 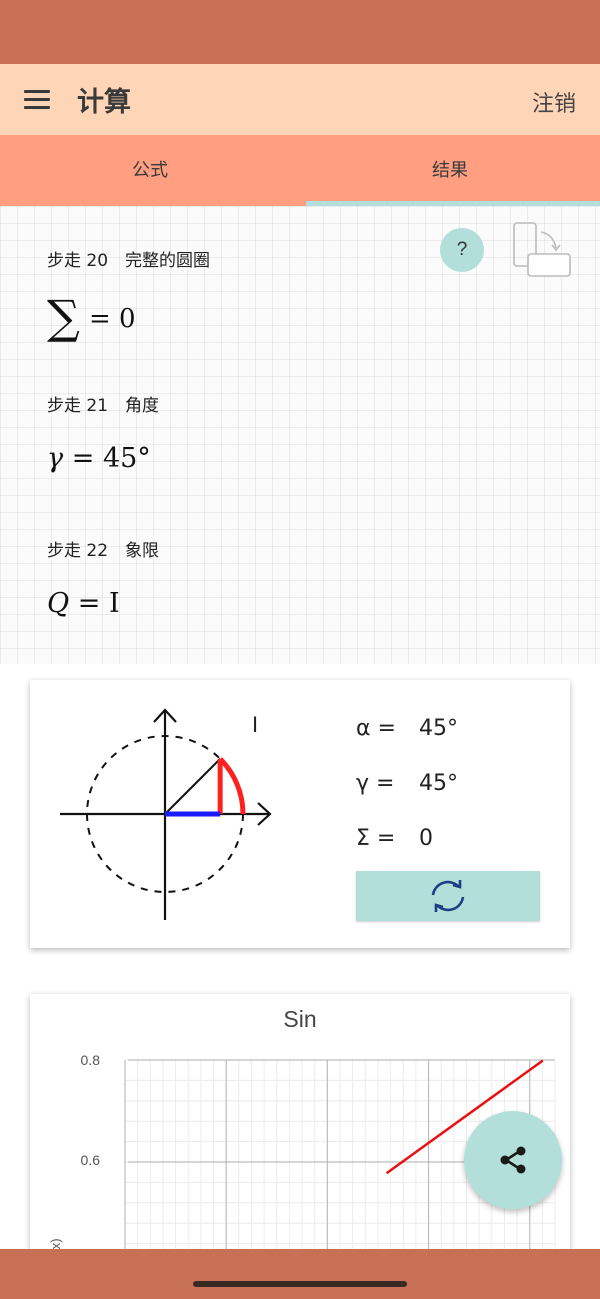 What do you see at coordinates (554, 102) in the screenshot?
I see `logout-button: 注销` at bounding box center [554, 102].